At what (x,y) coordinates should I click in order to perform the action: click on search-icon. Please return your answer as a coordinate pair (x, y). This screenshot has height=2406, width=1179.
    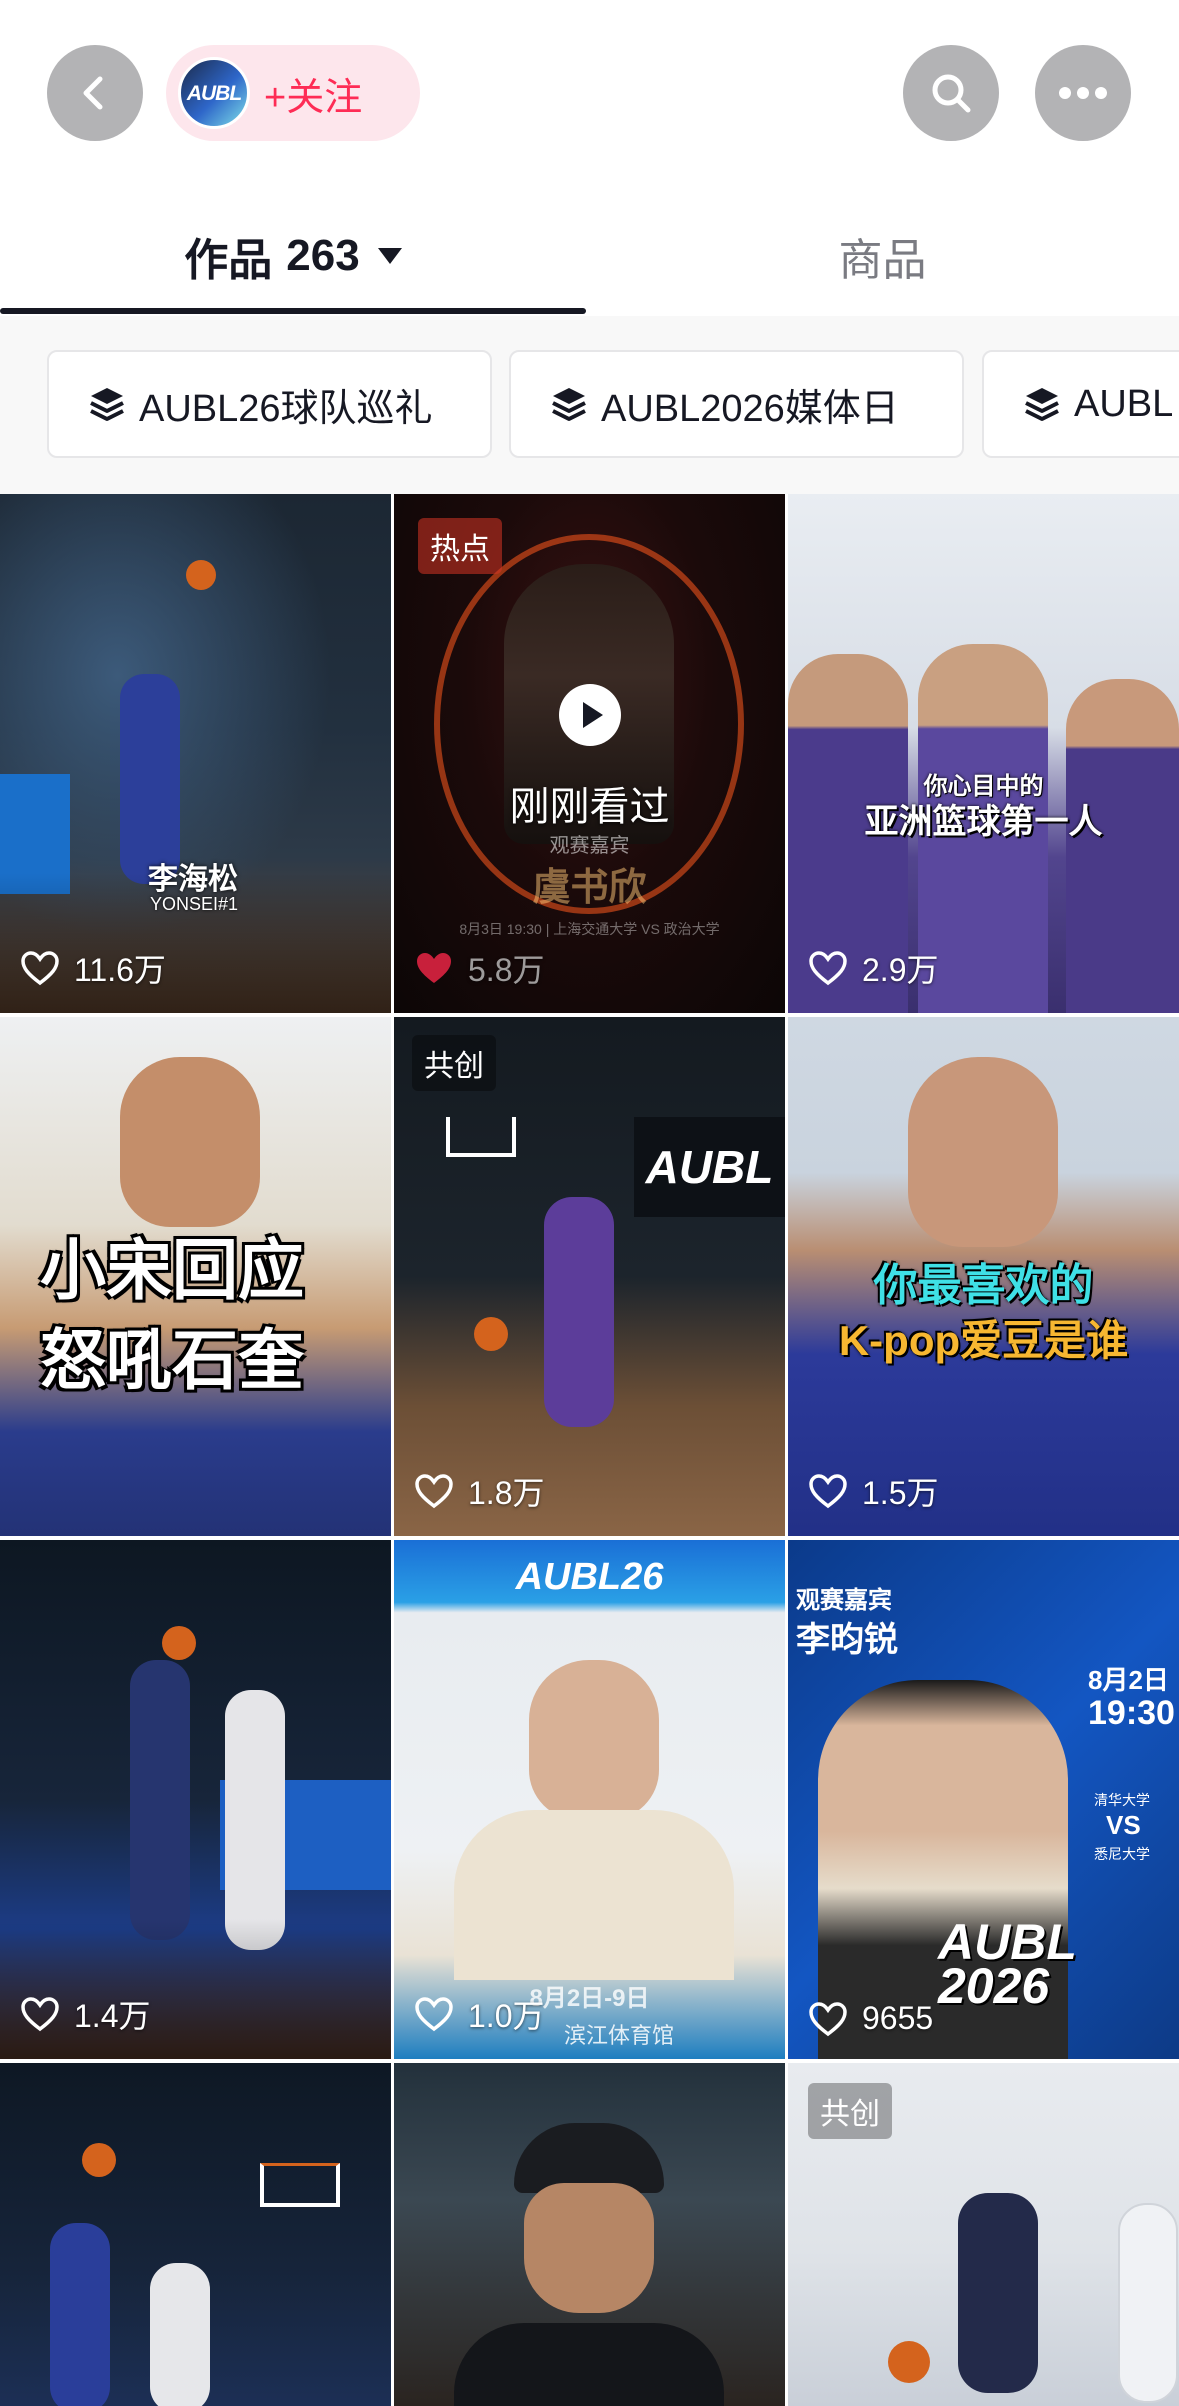
    Looking at the image, I should click on (951, 93).